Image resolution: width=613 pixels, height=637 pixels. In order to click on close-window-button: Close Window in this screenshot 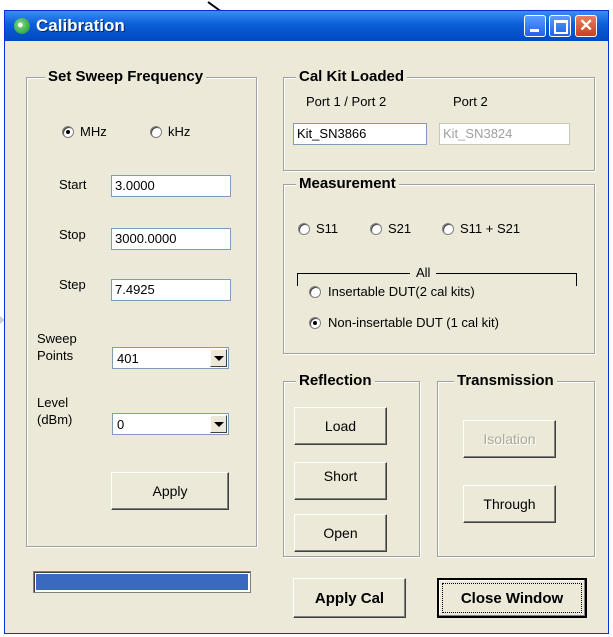, I will do `click(512, 598)`.